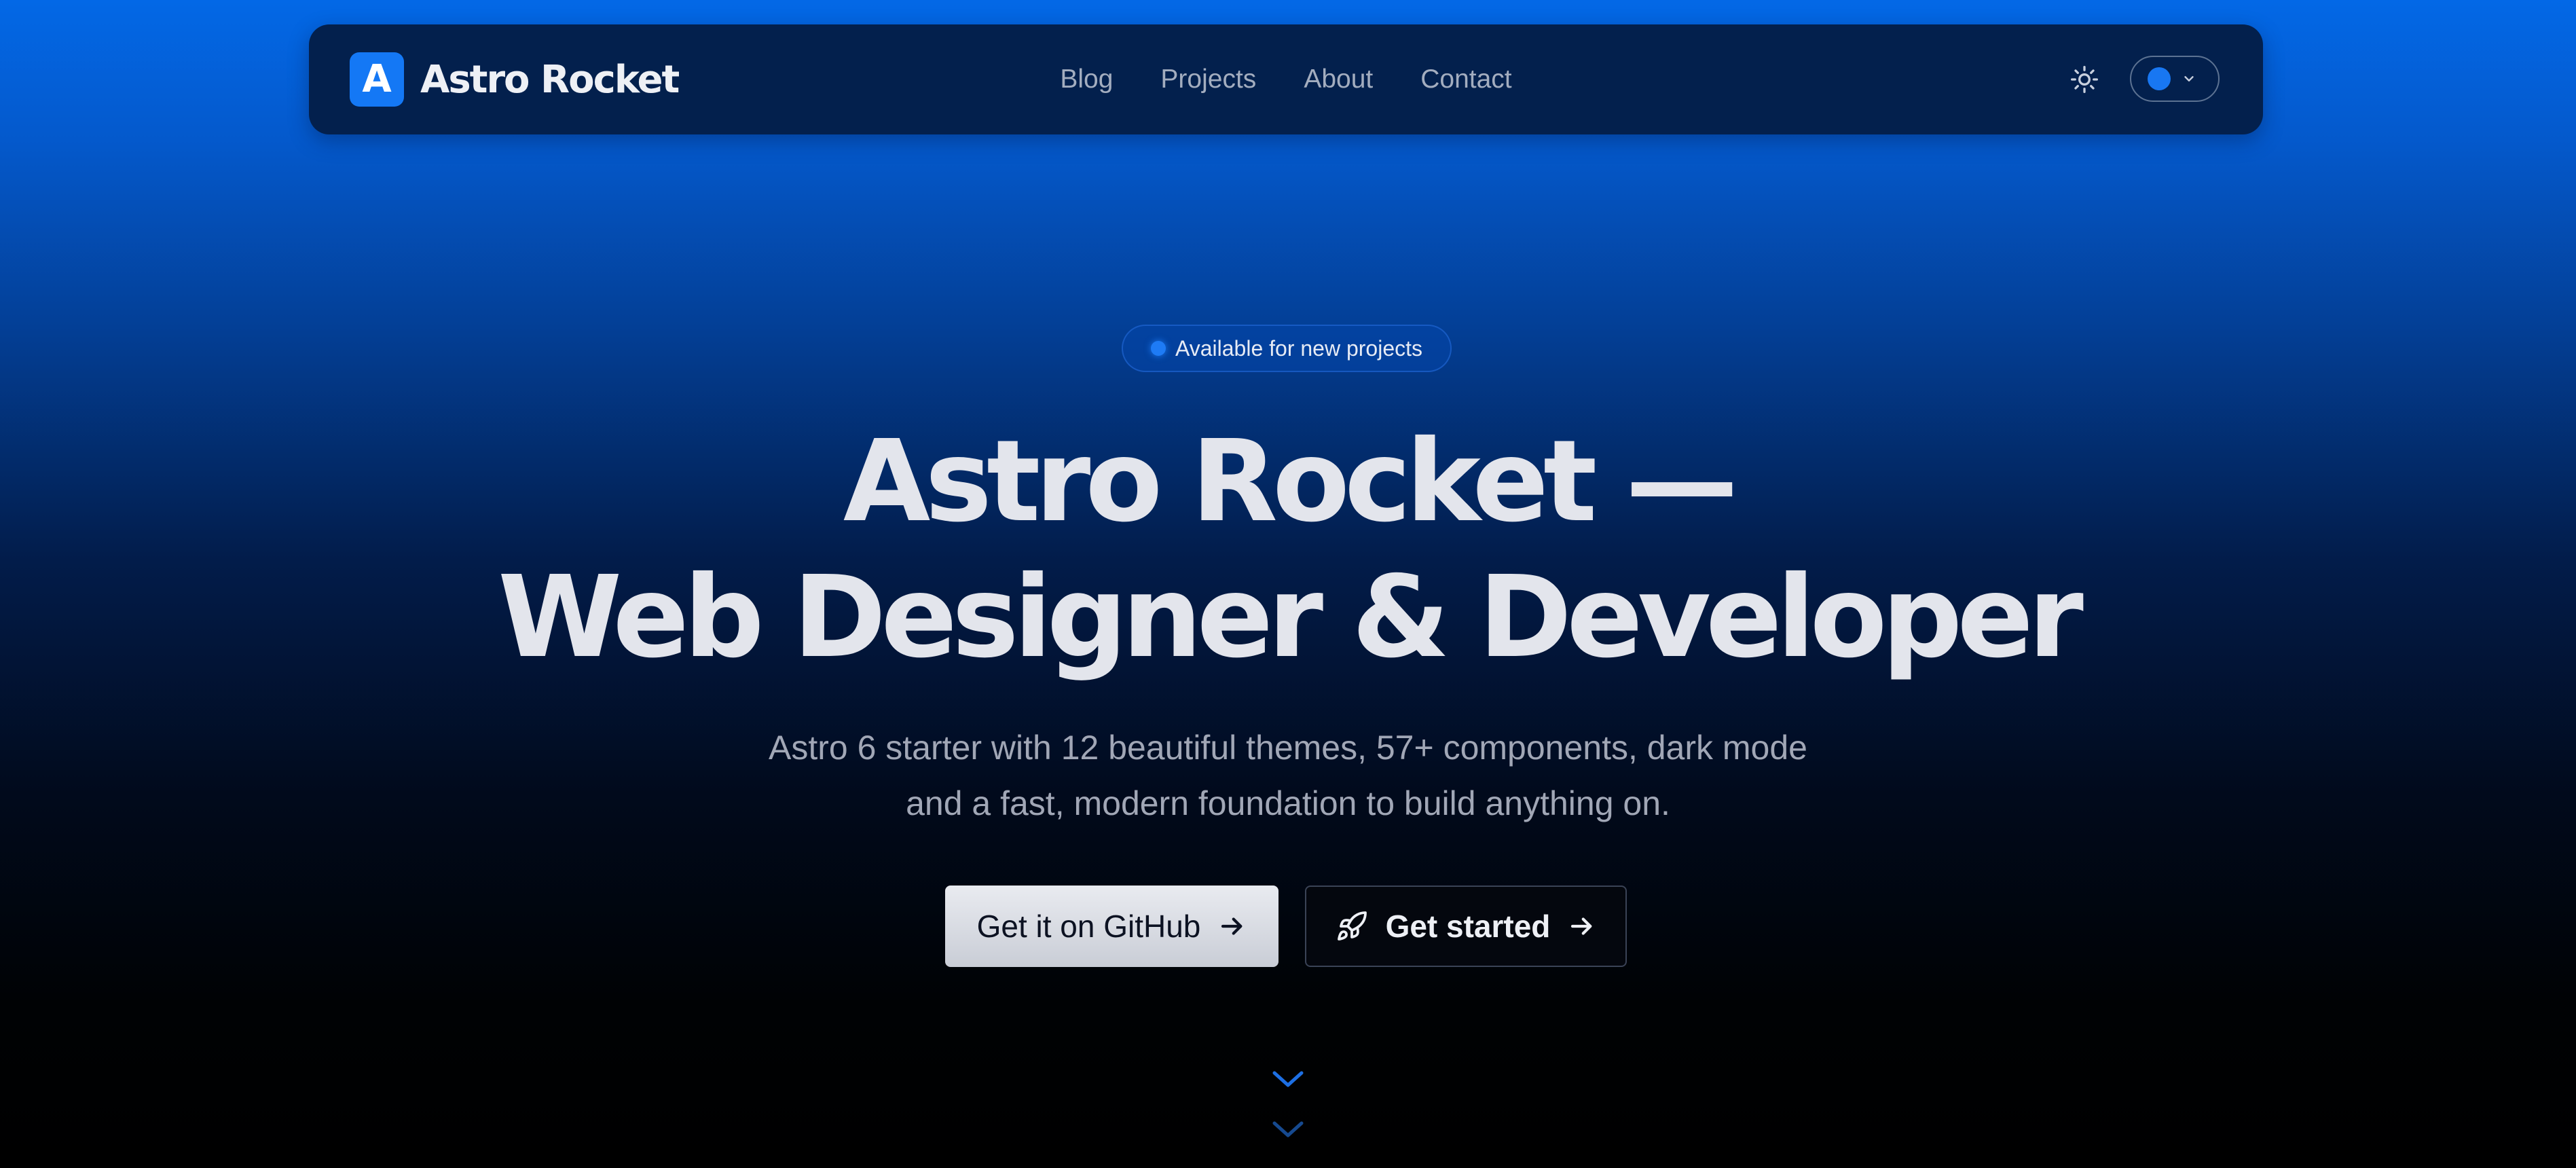 The width and height of the screenshot is (2576, 1168). I want to click on get-started-button: Get started, so click(1466, 926).